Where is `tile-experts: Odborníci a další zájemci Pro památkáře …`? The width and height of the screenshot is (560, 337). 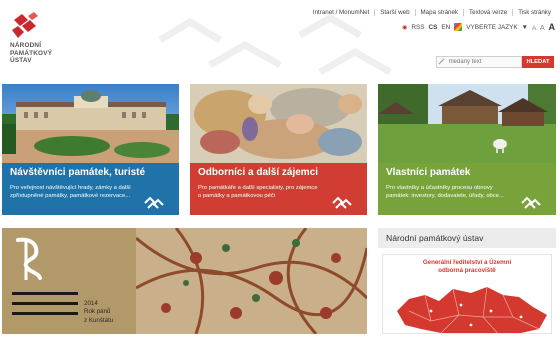
tile-experts: Odborníci a další zájemci Pro památkáře … is located at coordinates (278, 149).